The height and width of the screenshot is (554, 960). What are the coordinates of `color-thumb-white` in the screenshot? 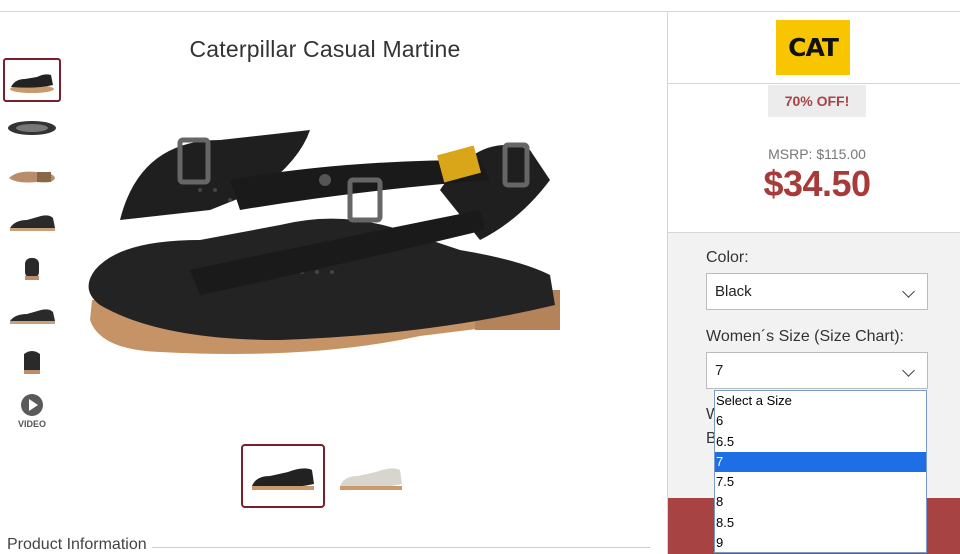 It's located at (371, 476).